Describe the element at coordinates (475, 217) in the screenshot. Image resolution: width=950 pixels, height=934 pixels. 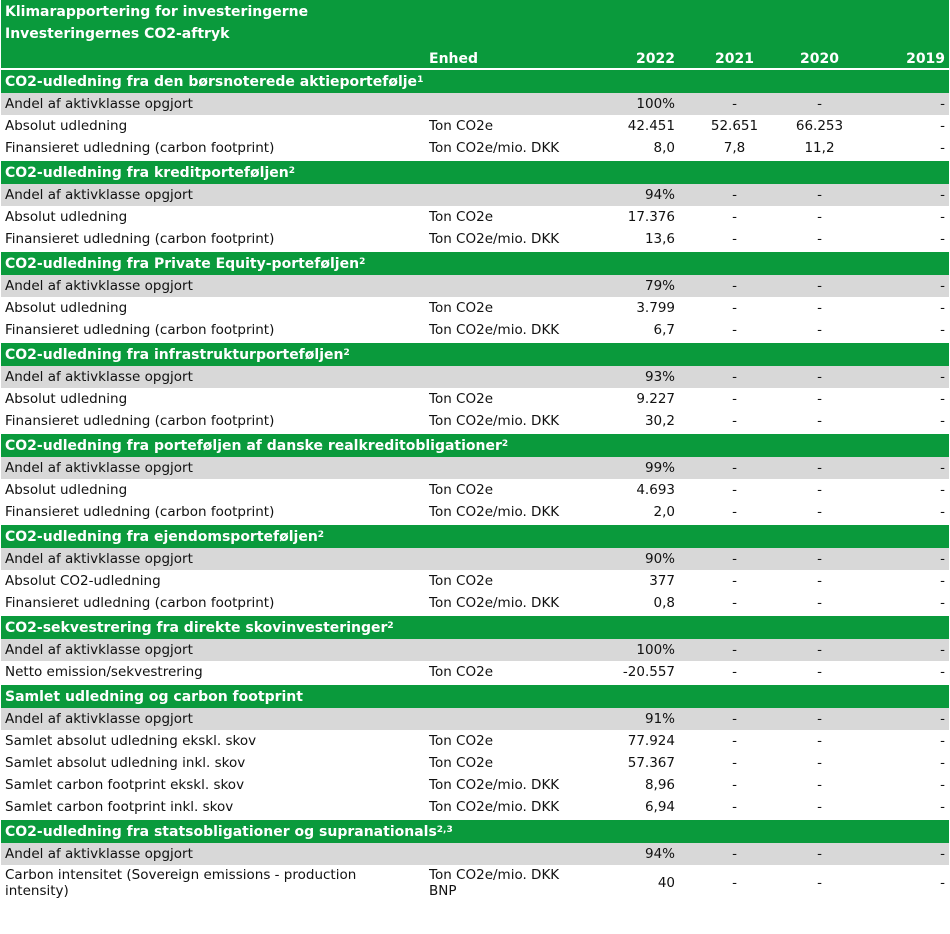
I see `table-row: Absolut udledning Ton CO2e 17.376- - -` at that location.